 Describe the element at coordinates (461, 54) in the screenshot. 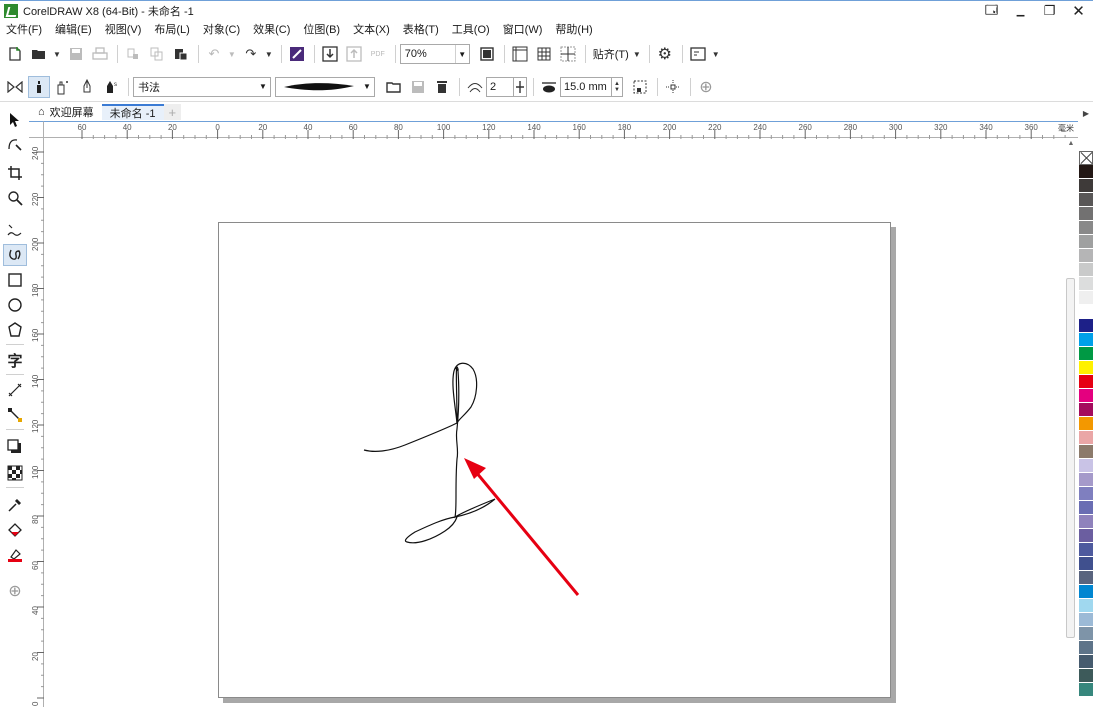

I see `zoom-dropdown-arrow-icon: ▼` at that location.